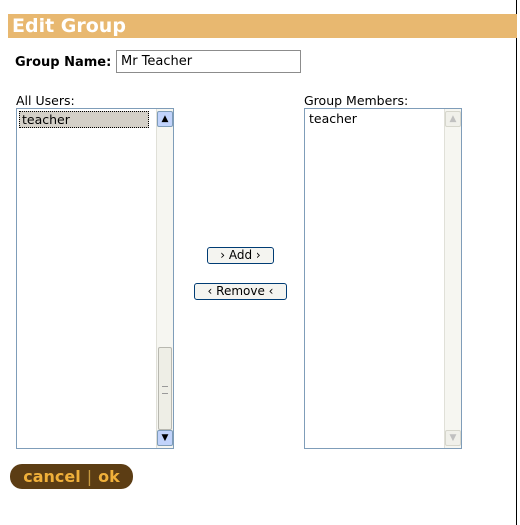 The height and width of the screenshot is (525, 520). Describe the element at coordinates (262, 26) in the screenshot. I see `title-bar: Edit Group` at that location.